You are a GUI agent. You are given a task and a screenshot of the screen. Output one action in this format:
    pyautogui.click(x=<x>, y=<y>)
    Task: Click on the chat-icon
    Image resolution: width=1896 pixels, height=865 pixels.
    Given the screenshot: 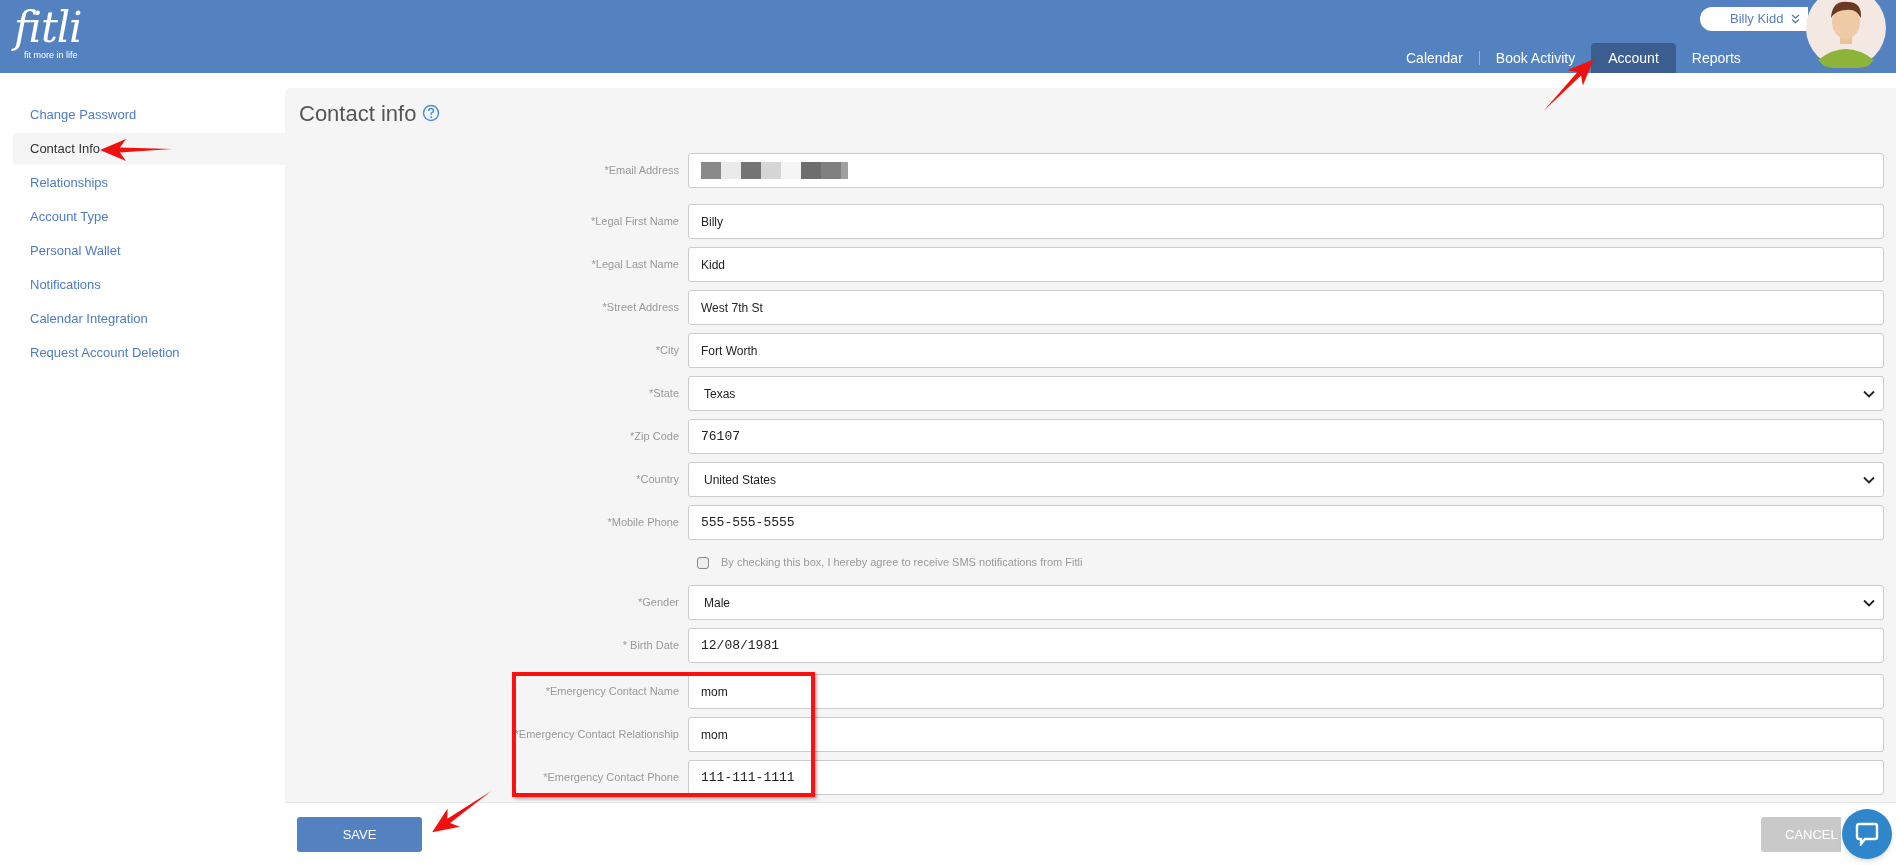 What is the action you would take?
    pyautogui.click(x=1867, y=834)
    